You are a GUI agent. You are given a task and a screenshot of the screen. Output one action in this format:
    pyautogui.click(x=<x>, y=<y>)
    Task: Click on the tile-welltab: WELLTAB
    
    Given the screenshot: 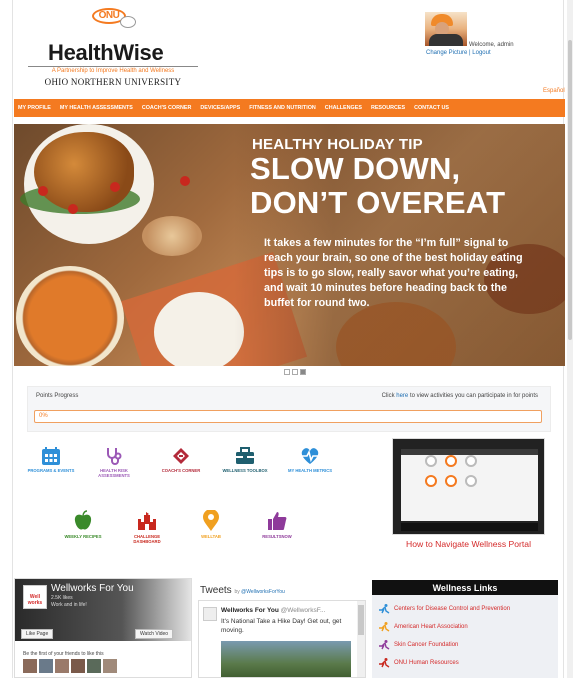 What is the action you would take?
    pyautogui.click(x=211, y=524)
    